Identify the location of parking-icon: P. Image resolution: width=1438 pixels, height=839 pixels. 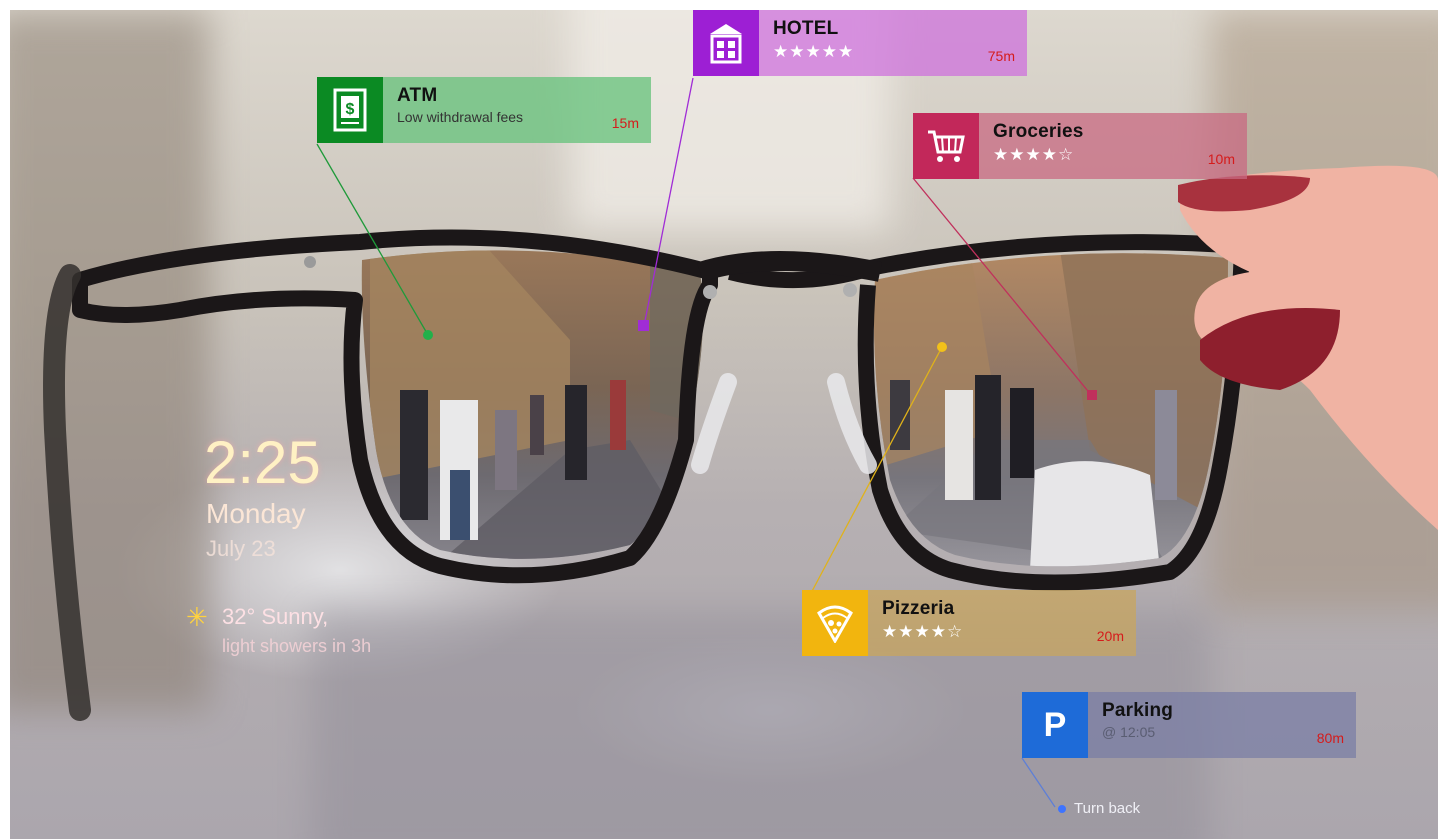
(1055, 725).